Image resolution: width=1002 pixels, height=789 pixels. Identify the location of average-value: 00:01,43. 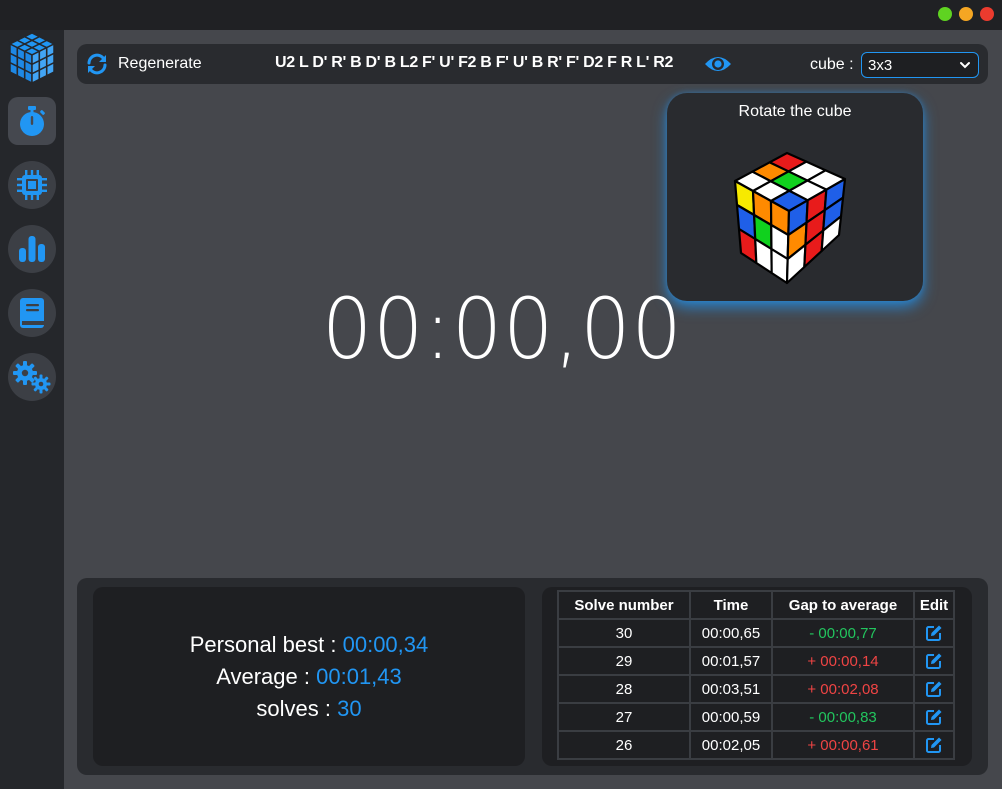
(359, 676).